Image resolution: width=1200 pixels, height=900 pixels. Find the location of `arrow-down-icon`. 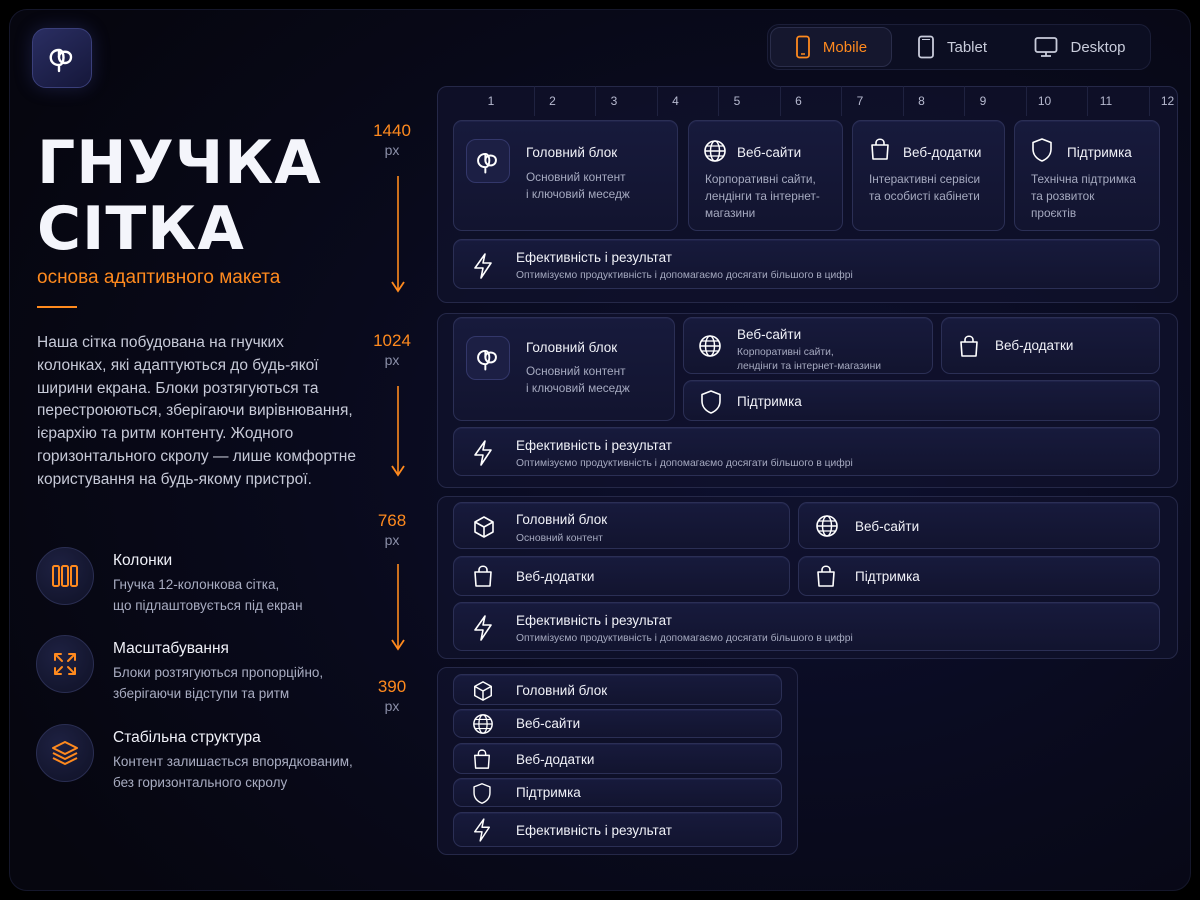

arrow-down-icon is located at coordinates (398, 431).